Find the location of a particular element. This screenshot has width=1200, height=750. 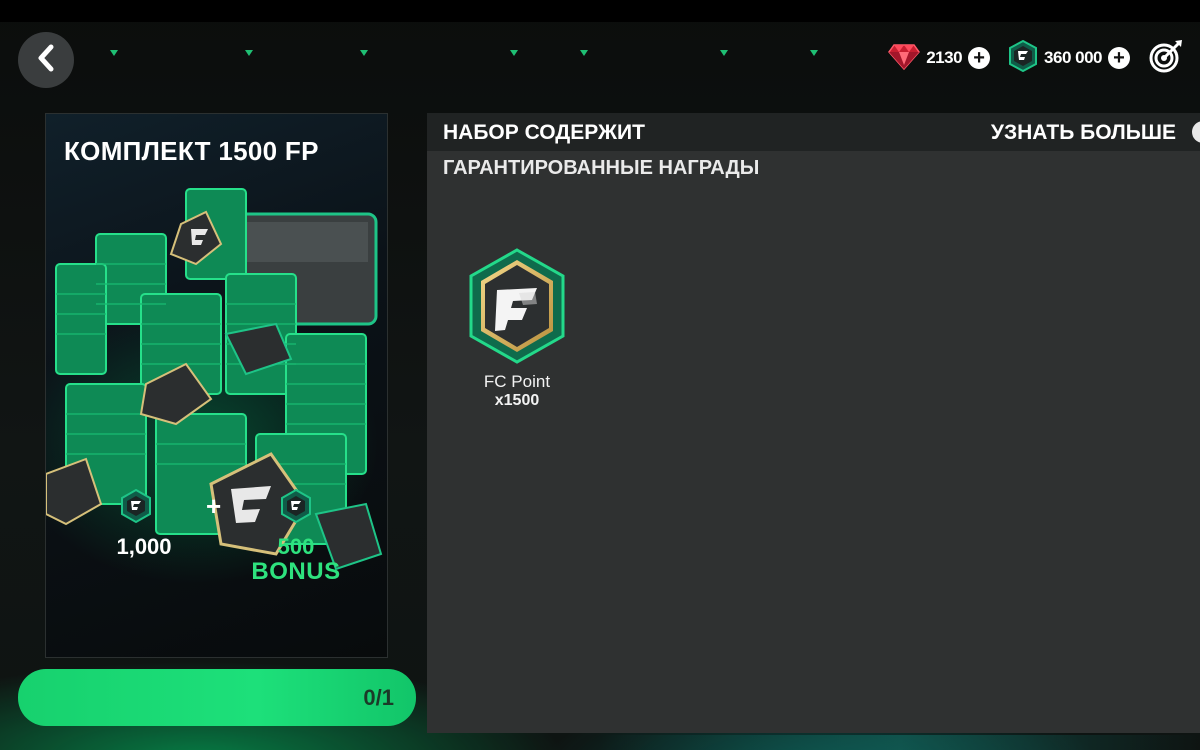

base-amount: 1,000 is located at coordinates (144, 546).